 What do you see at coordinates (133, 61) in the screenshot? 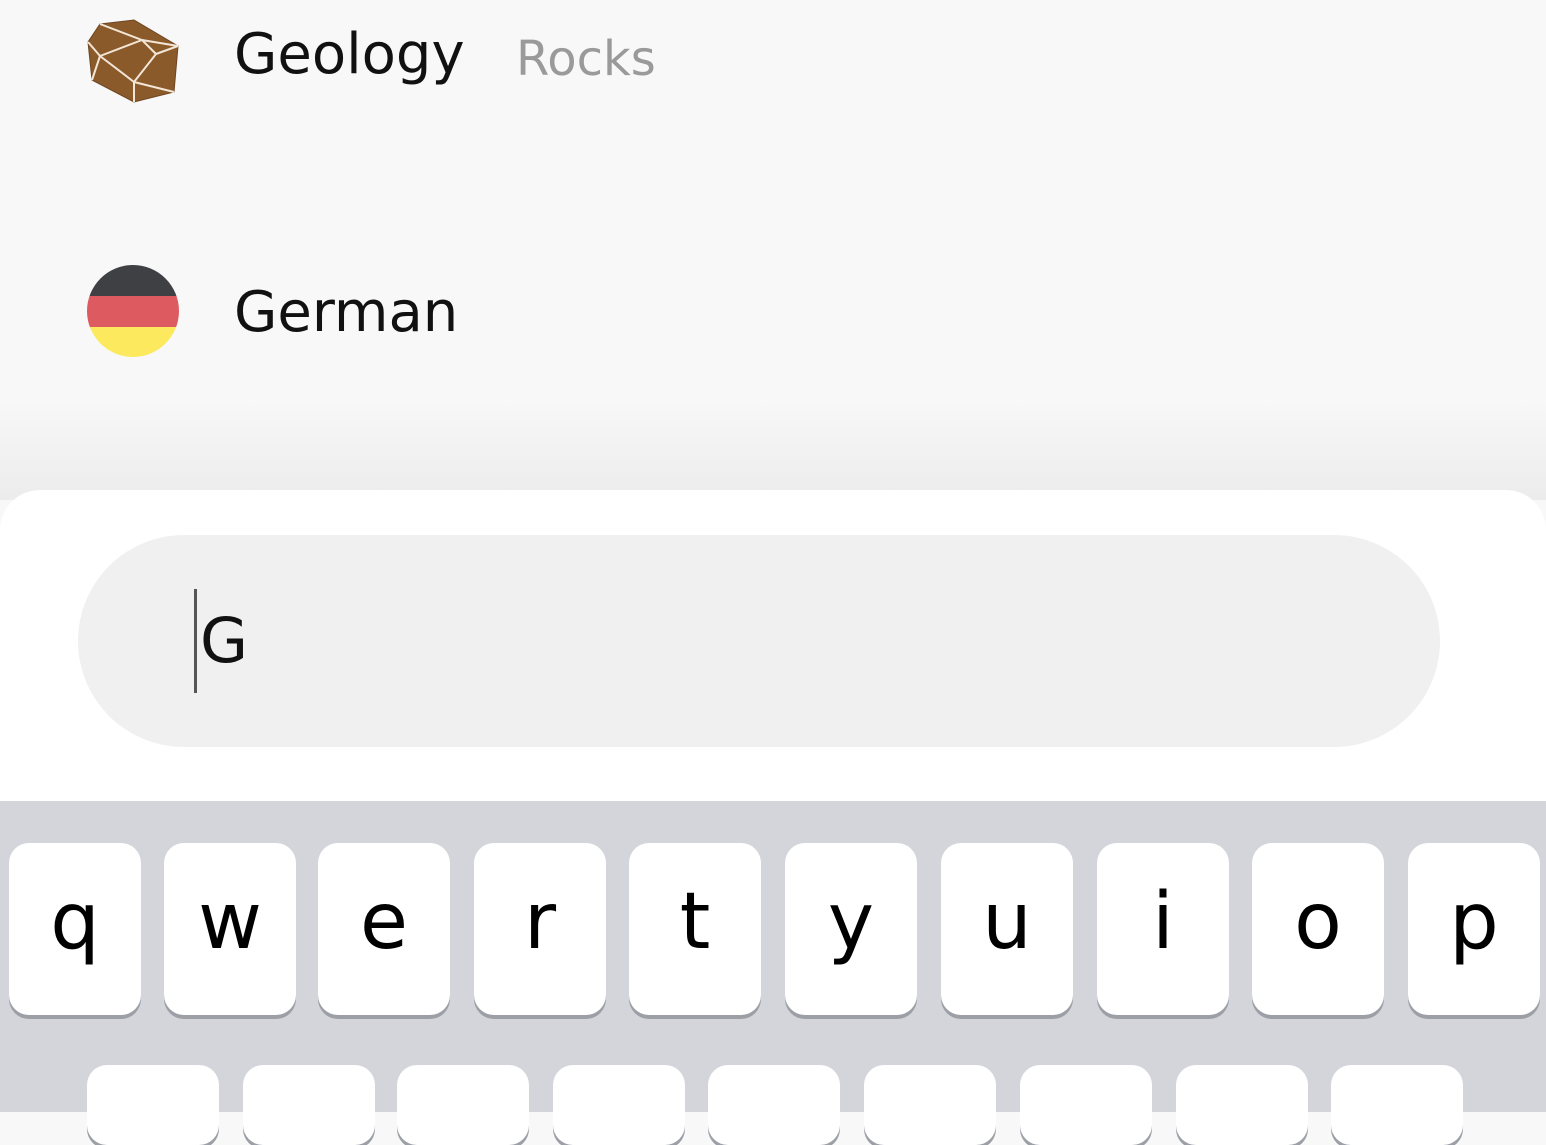
I see `rock-icon` at bounding box center [133, 61].